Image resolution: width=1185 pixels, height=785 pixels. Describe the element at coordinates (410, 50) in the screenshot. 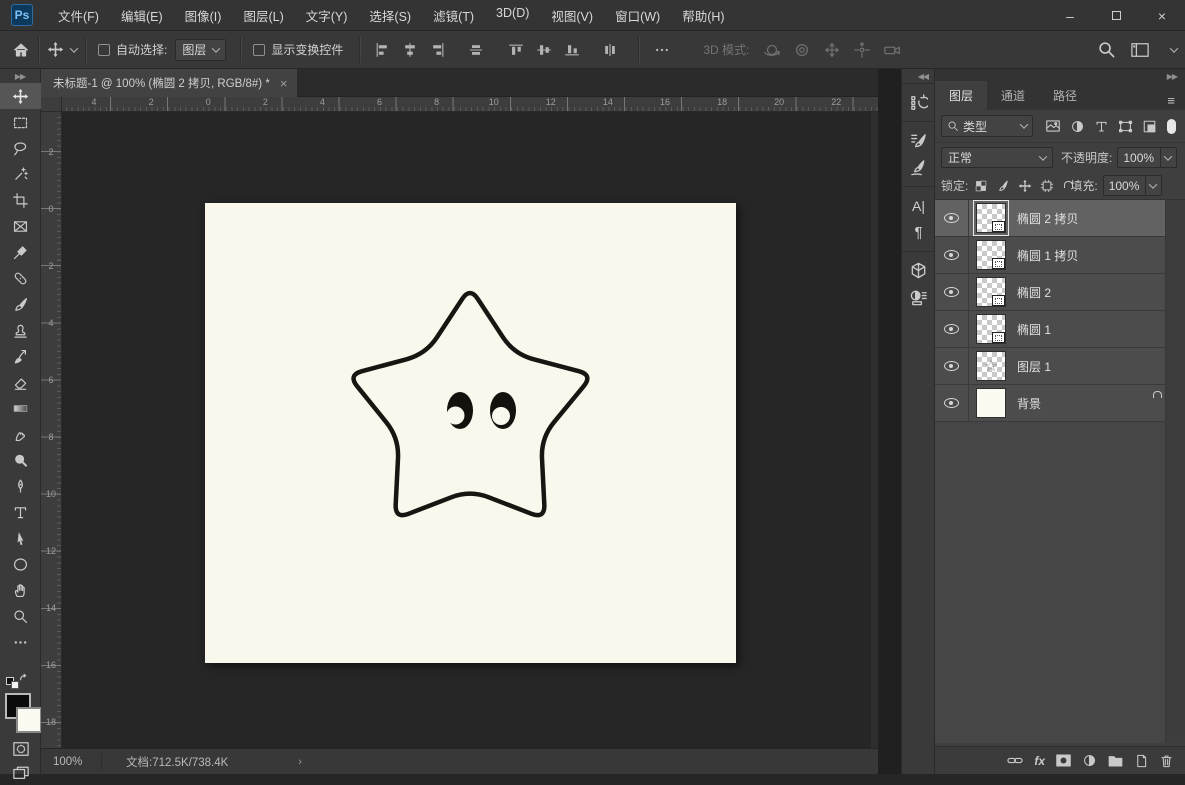

I see `align-center-h-icon` at that location.